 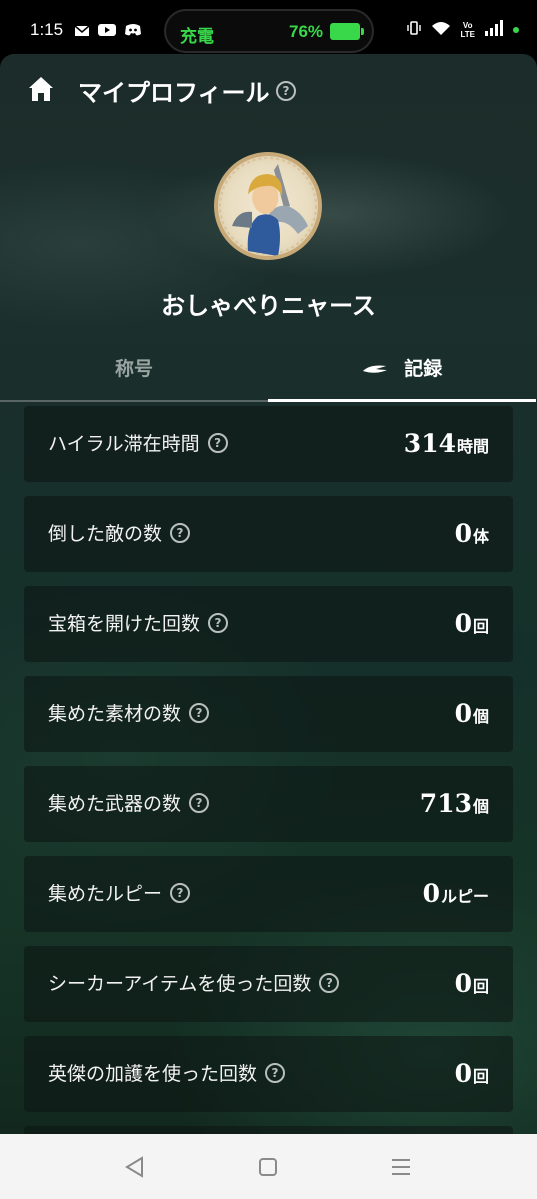 I want to click on tab-titles: 称号, so click(x=134, y=373).